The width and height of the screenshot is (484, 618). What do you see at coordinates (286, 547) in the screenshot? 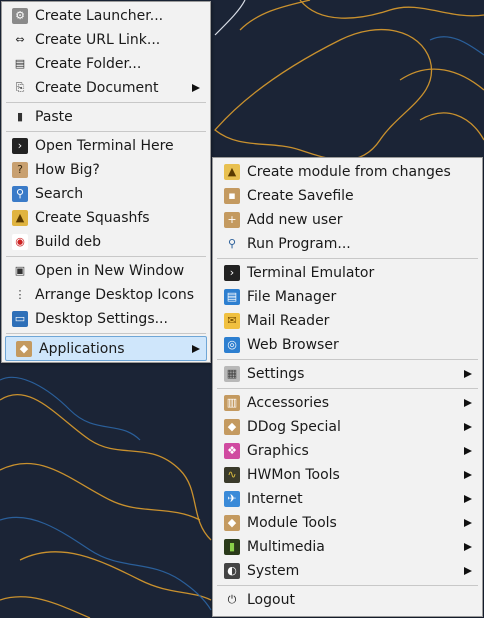
I see `menu-item-label: Multimedia` at bounding box center [286, 547].